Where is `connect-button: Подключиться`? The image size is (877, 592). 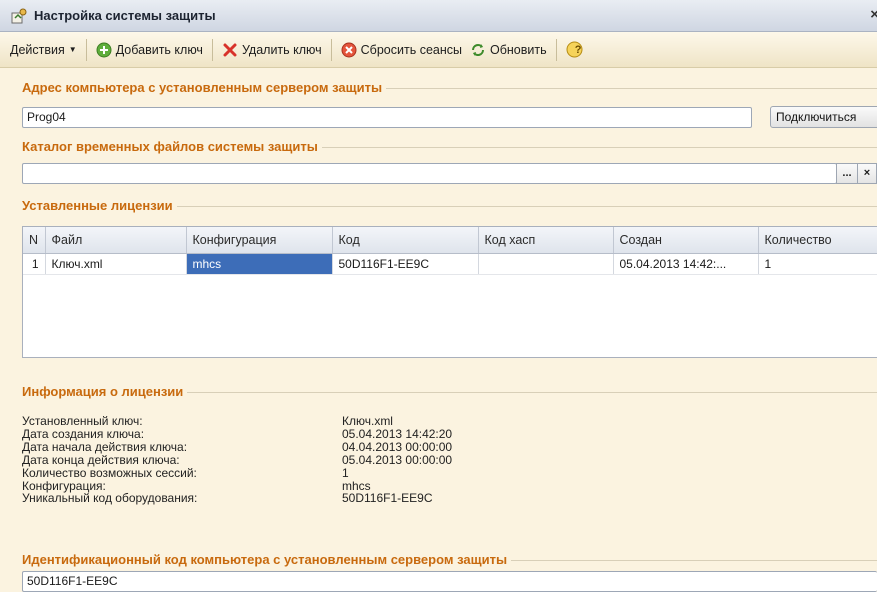 connect-button: Подключиться is located at coordinates (823, 117).